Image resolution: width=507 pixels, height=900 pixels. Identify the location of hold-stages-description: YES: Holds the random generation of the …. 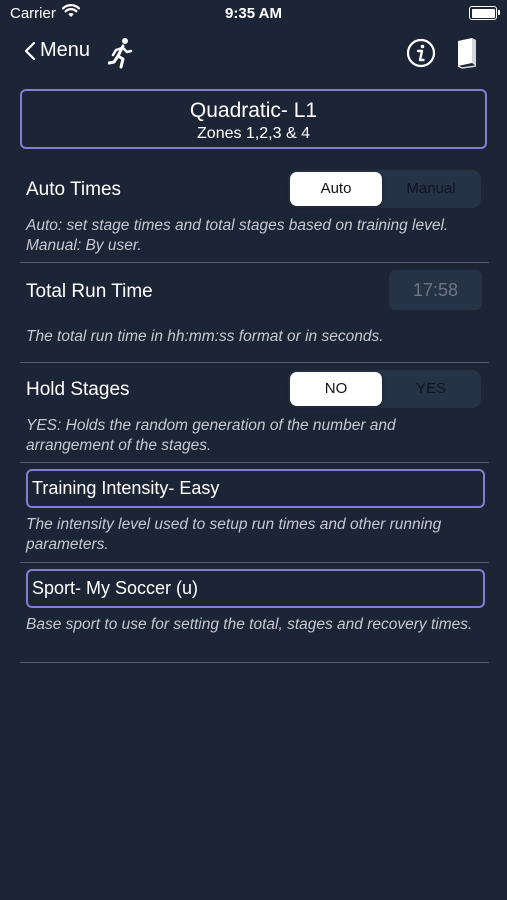
(211, 435).